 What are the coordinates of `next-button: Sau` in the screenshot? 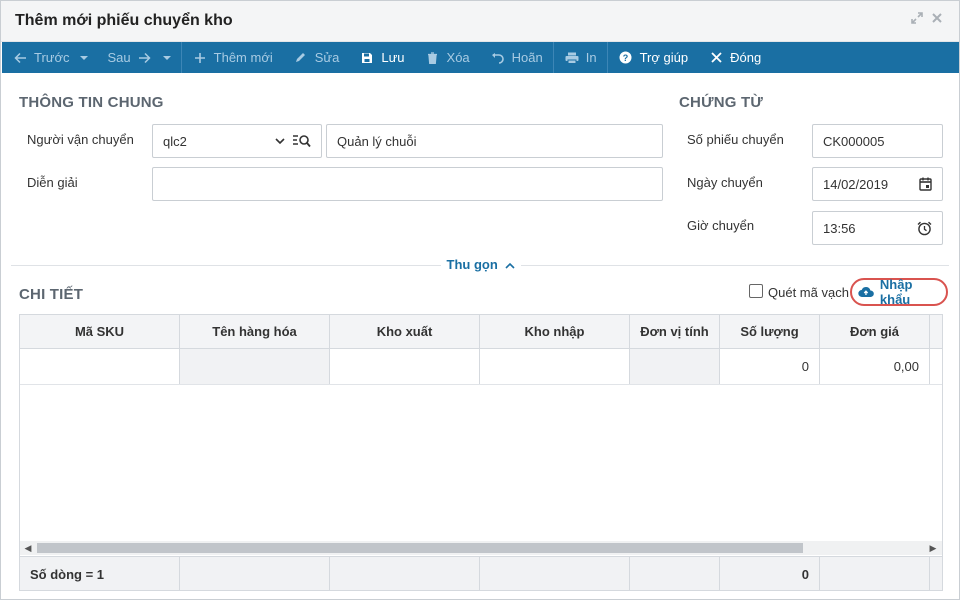 It's located at (139, 57).